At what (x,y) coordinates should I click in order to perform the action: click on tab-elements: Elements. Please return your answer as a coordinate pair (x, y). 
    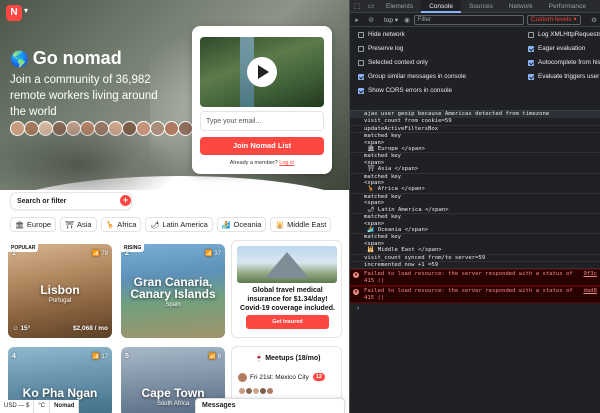
    Looking at the image, I should click on (399, 6).